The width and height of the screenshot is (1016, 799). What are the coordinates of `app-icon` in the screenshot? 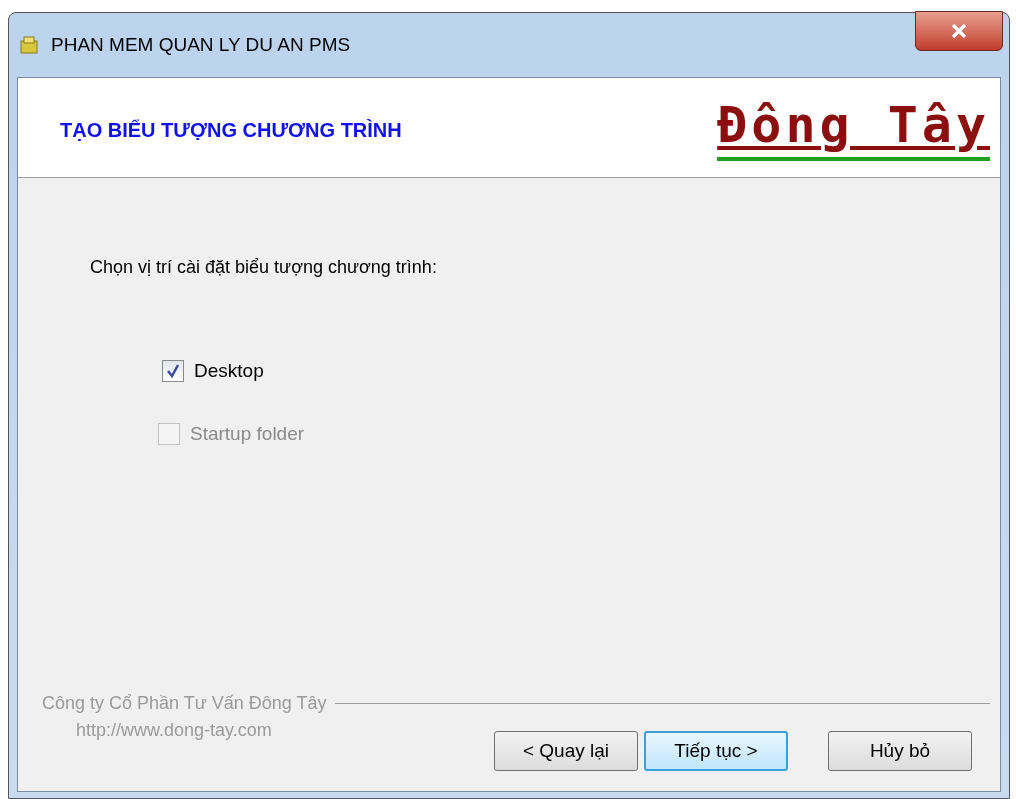 It's located at (29, 45).